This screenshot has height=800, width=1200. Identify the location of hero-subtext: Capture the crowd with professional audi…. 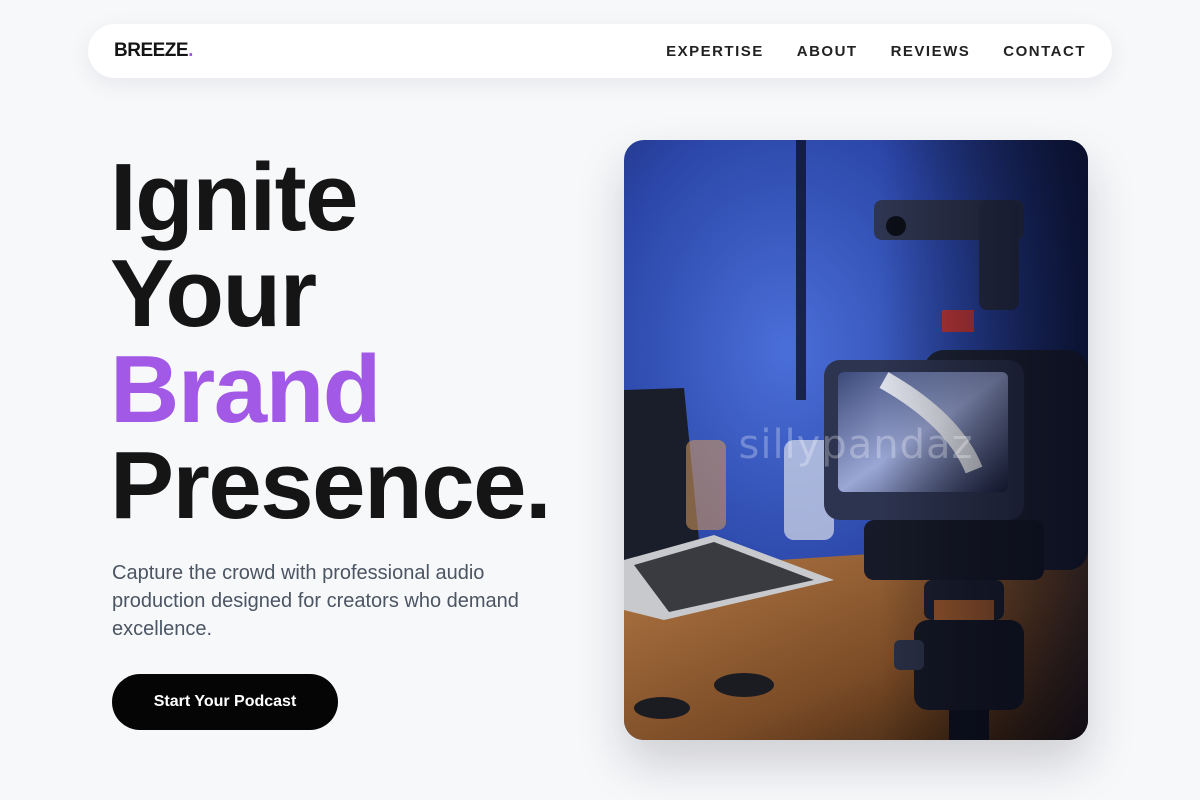
(315, 601).